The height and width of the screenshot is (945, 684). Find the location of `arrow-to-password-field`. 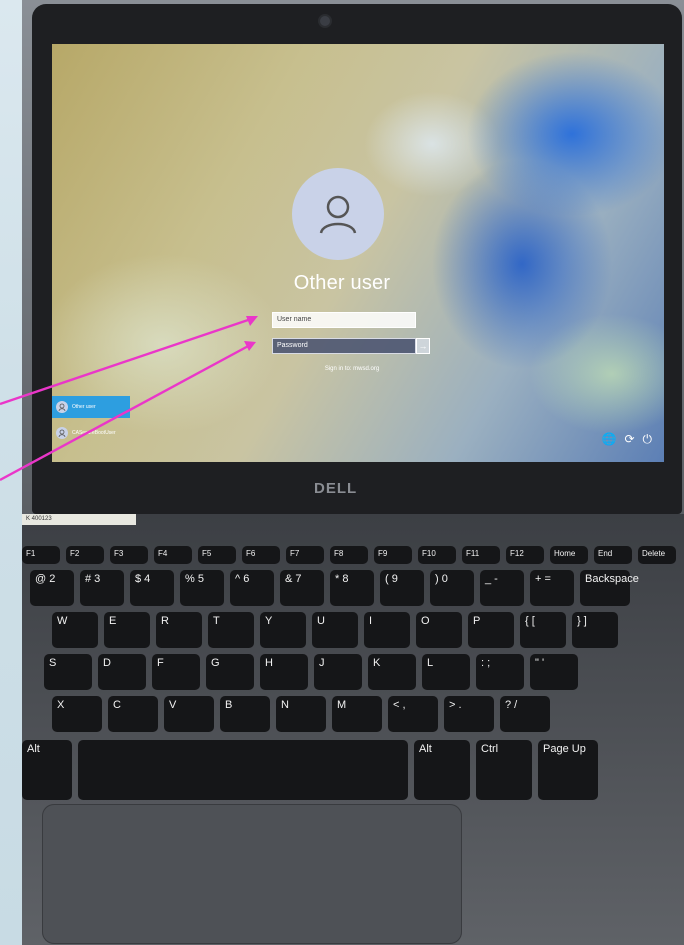

arrow-to-password-field is located at coordinates (126, 412).